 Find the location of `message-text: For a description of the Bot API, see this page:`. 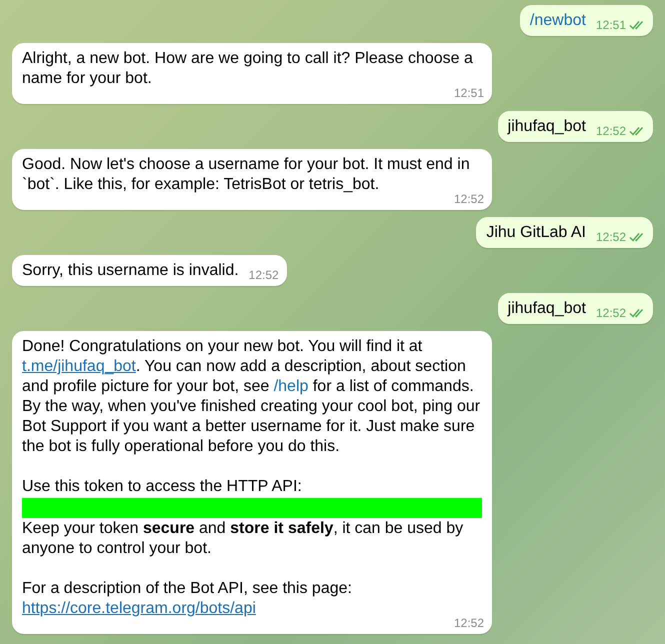

message-text: For a description of the Bot API, see this page: is located at coordinates (187, 589).